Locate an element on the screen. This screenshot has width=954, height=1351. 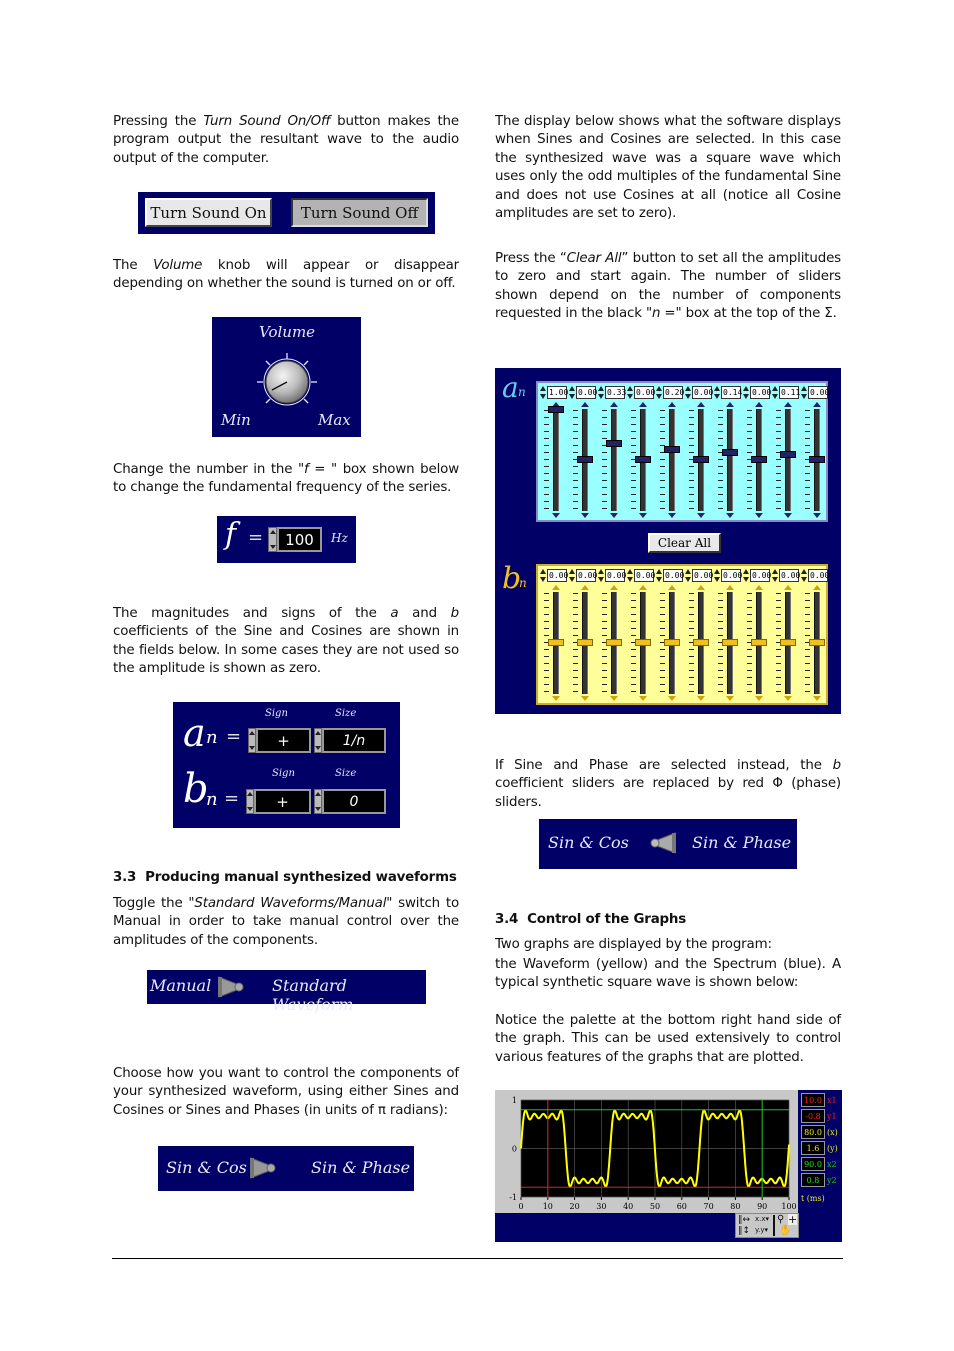
pan-y-icon: ‖↕ is located at coordinates (744, 1231).